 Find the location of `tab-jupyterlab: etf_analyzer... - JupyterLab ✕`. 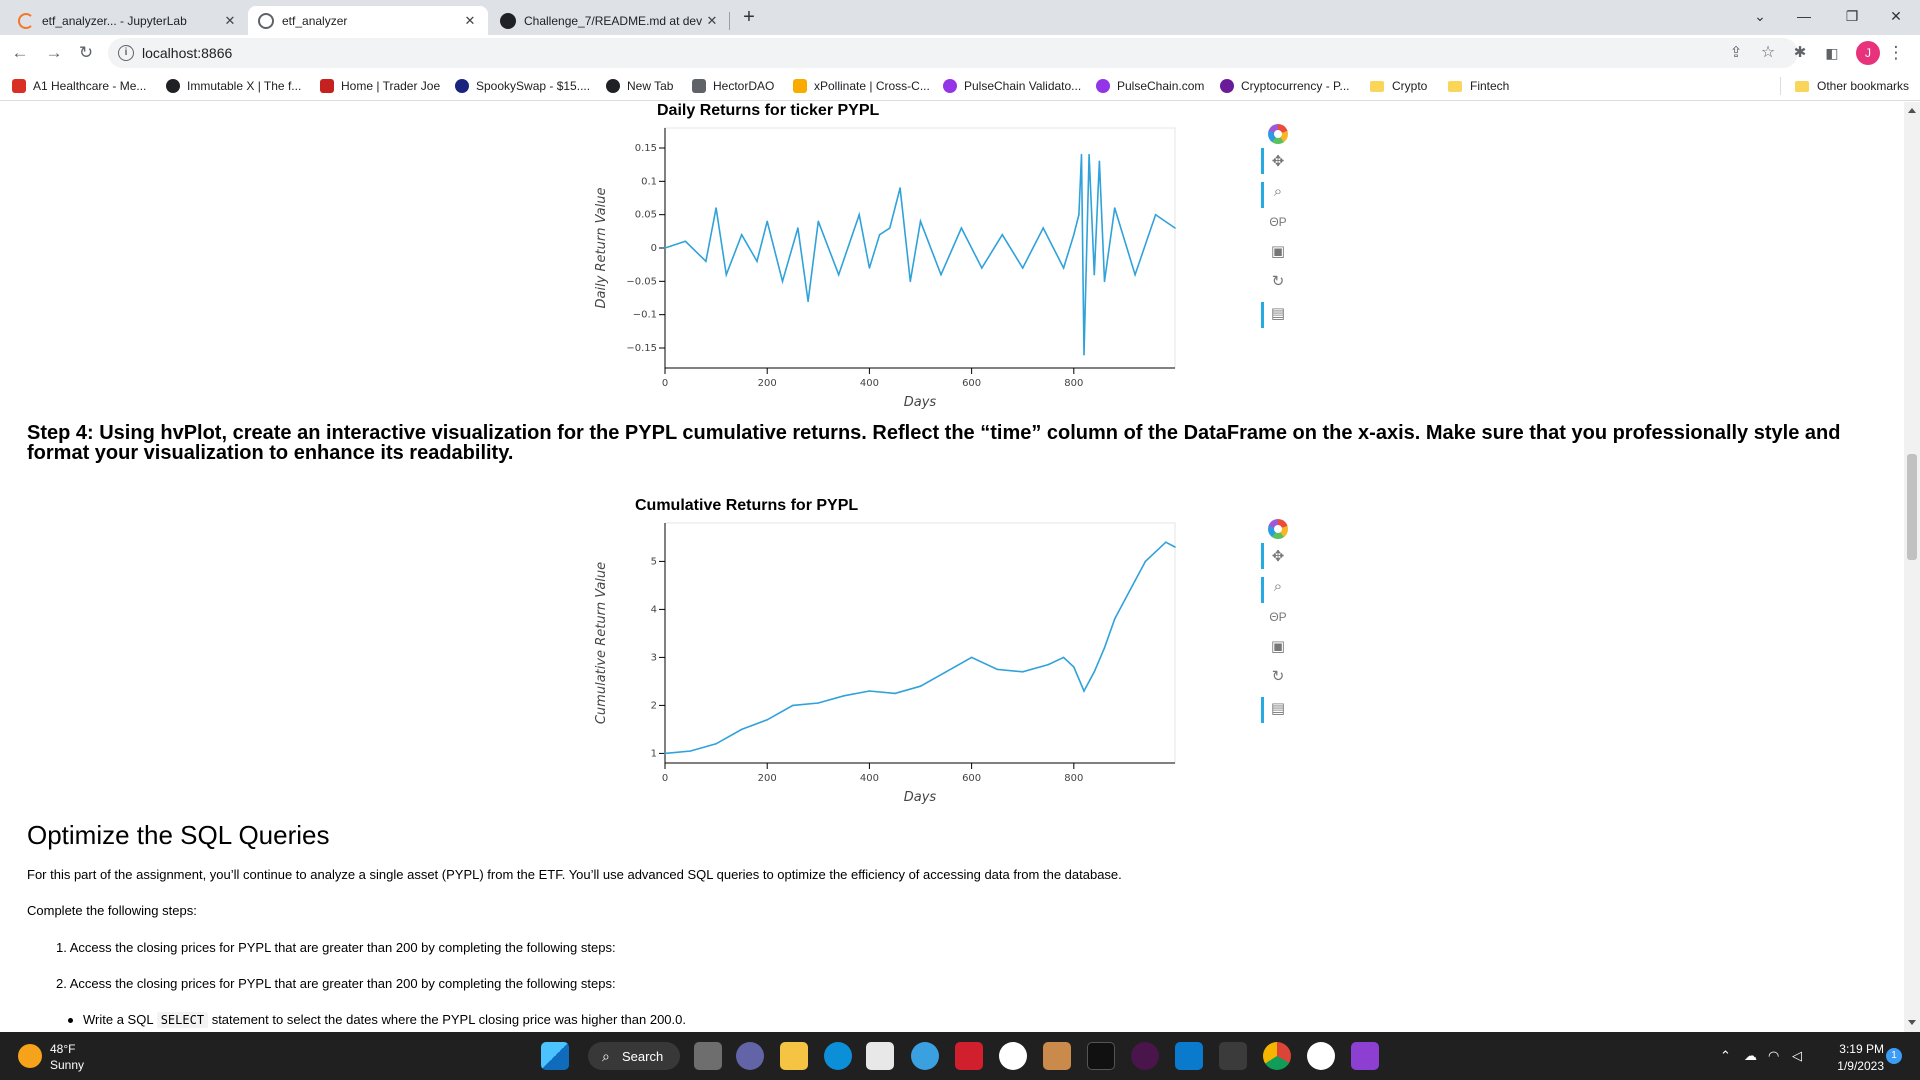

tab-jupyterlab: etf_analyzer... - JupyterLab ✕ is located at coordinates (128, 20).